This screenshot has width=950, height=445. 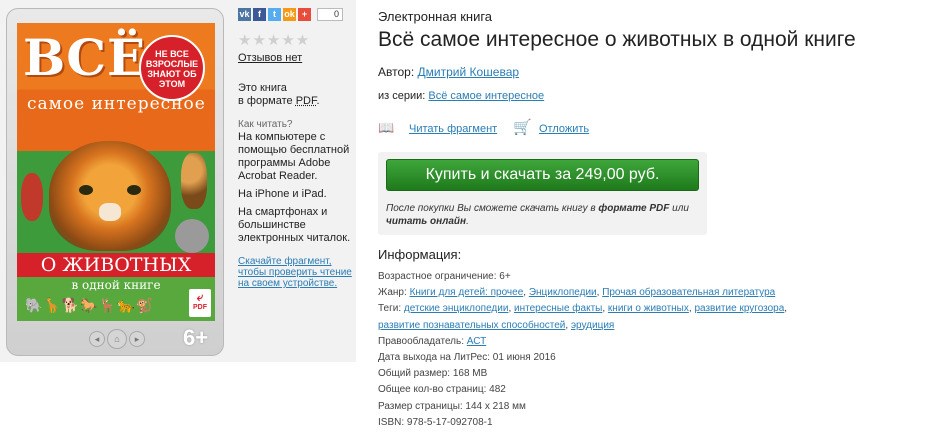 What do you see at coordinates (306, 101) in the screenshot?
I see `format-pdf: PDF` at bounding box center [306, 101].